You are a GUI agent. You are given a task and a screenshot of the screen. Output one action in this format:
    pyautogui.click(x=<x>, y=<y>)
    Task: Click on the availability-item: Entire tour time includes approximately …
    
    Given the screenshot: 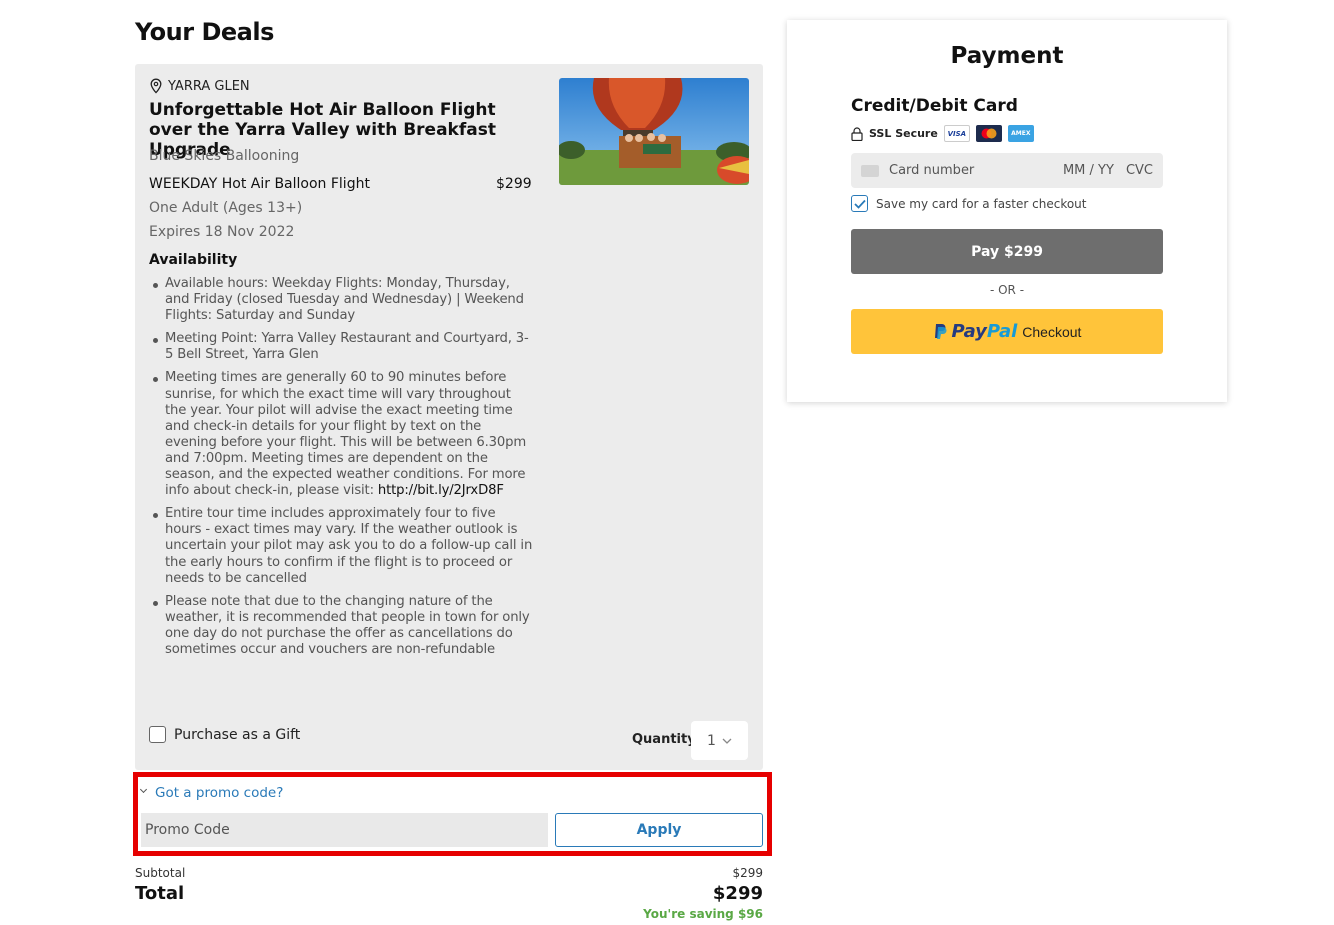 What is the action you would take?
    pyautogui.click(x=341, y=546)
    